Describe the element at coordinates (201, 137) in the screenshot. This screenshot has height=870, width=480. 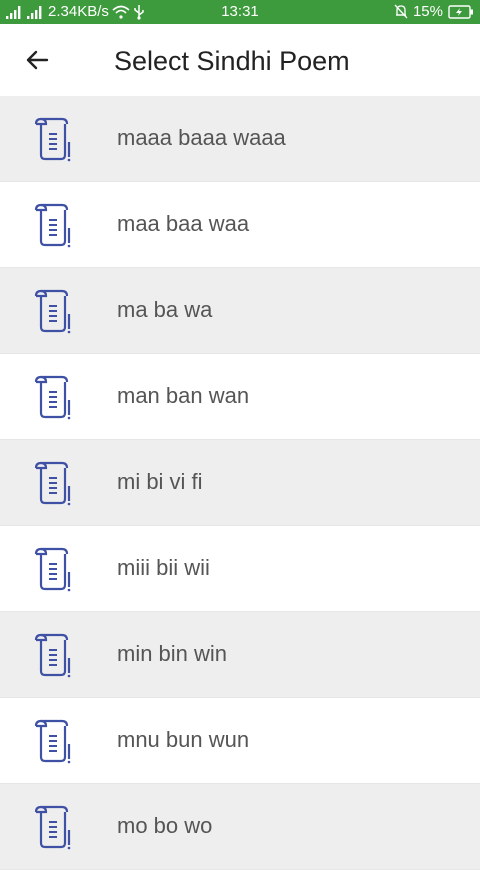
I see `poem-title: maaa baaa waaa` at that location.